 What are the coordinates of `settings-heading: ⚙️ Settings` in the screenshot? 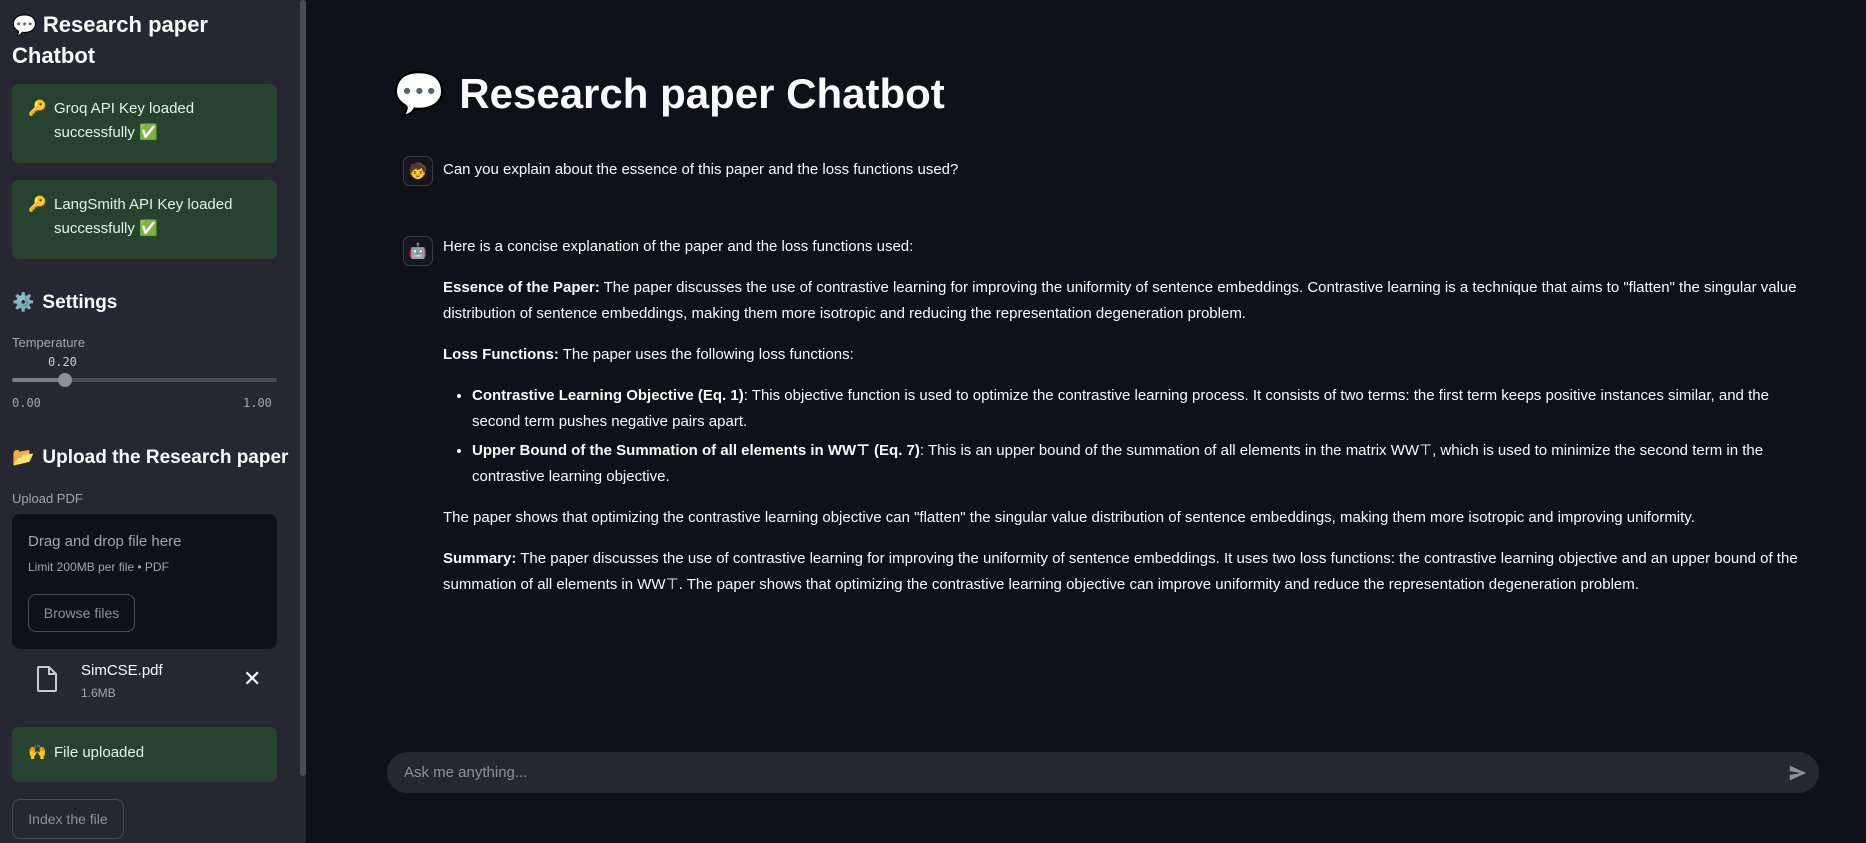 It's located at (65, 302).